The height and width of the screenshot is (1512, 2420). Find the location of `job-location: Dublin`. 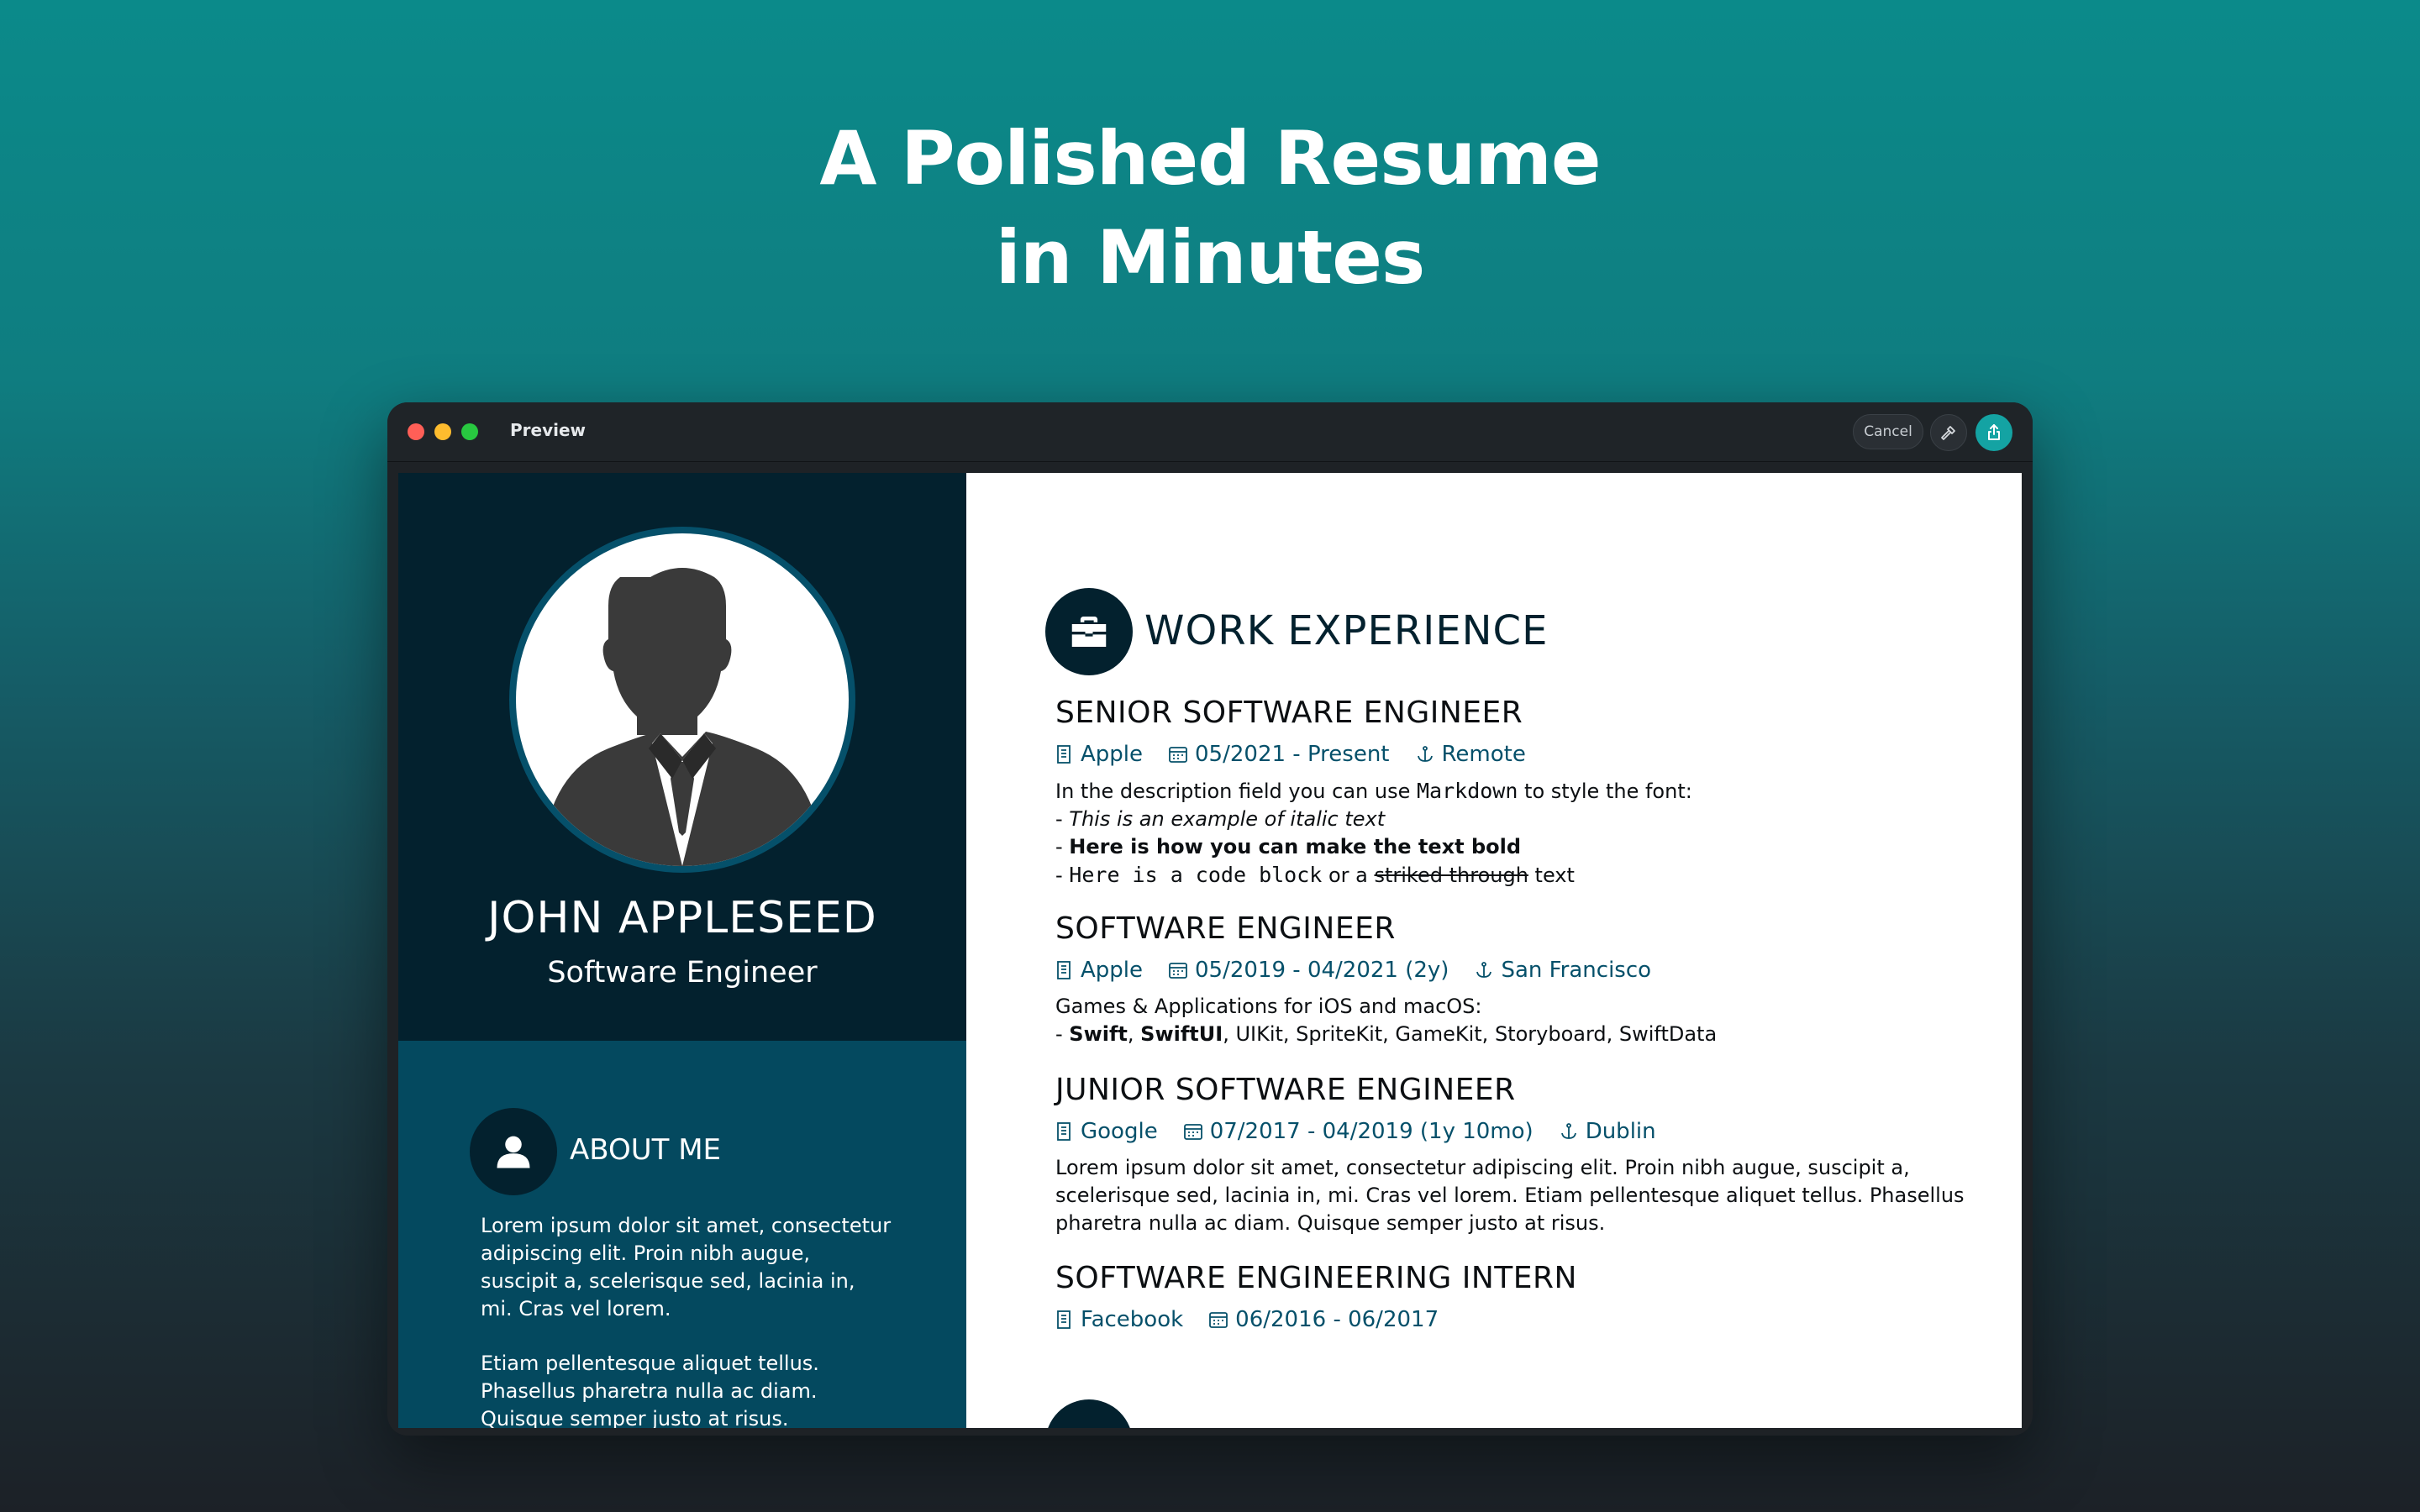

job-location: Dublin is located at coordinates (1607, 1131).